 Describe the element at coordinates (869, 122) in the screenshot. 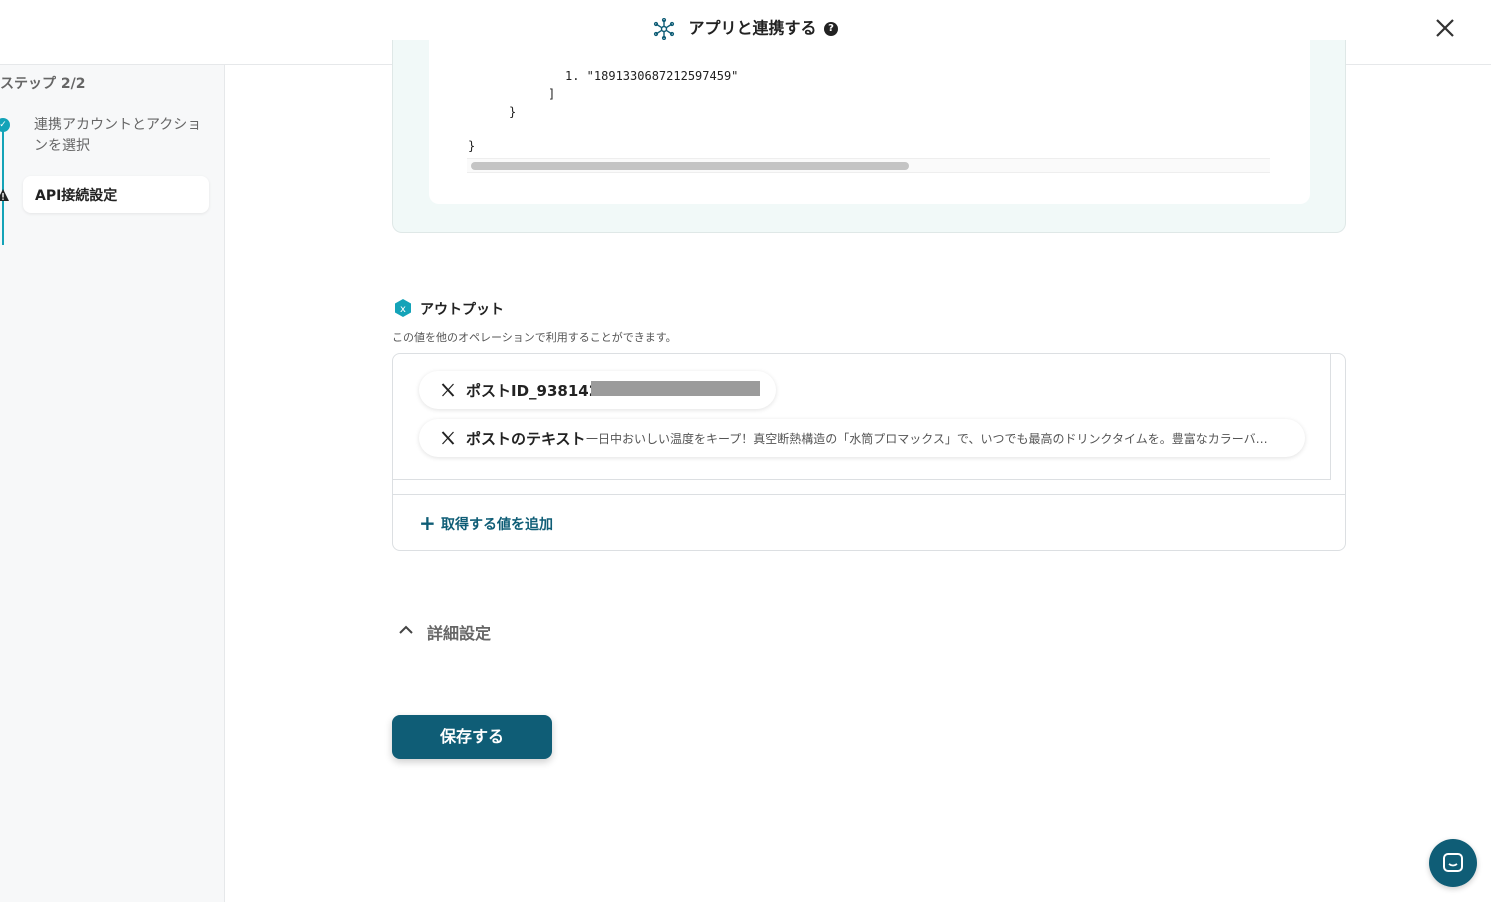

I see `json-response-block: 1. "1891330687212597459" ] } }` at that location.